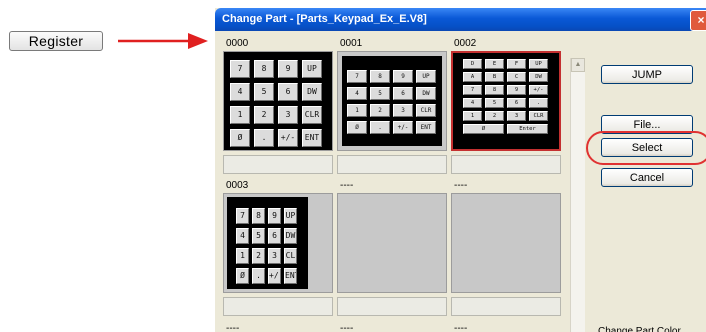 The width and height of the screenshot is (706, 332). I want to click on keypad-key: B, so click(494, 77).